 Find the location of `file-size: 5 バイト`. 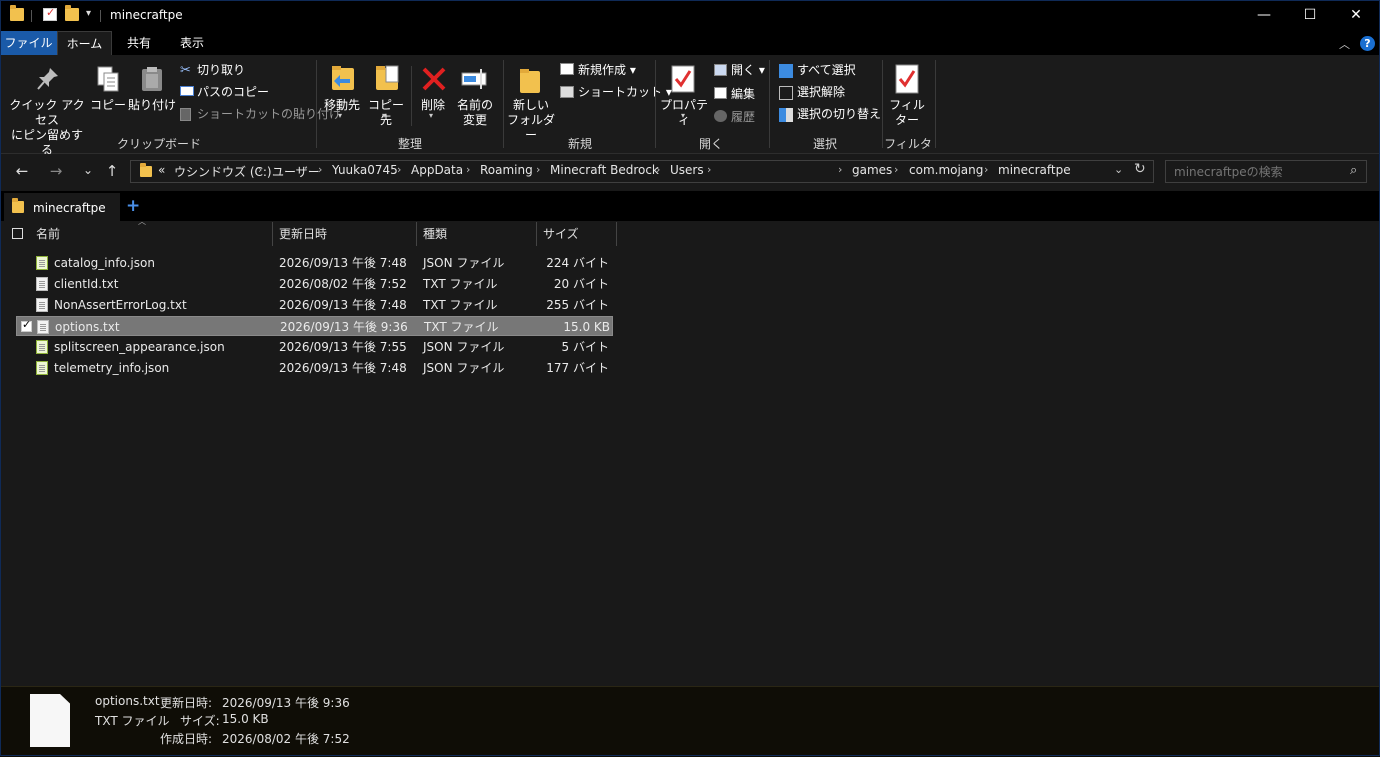

file-size: 5 バイト is located at coordinates (585, 347).